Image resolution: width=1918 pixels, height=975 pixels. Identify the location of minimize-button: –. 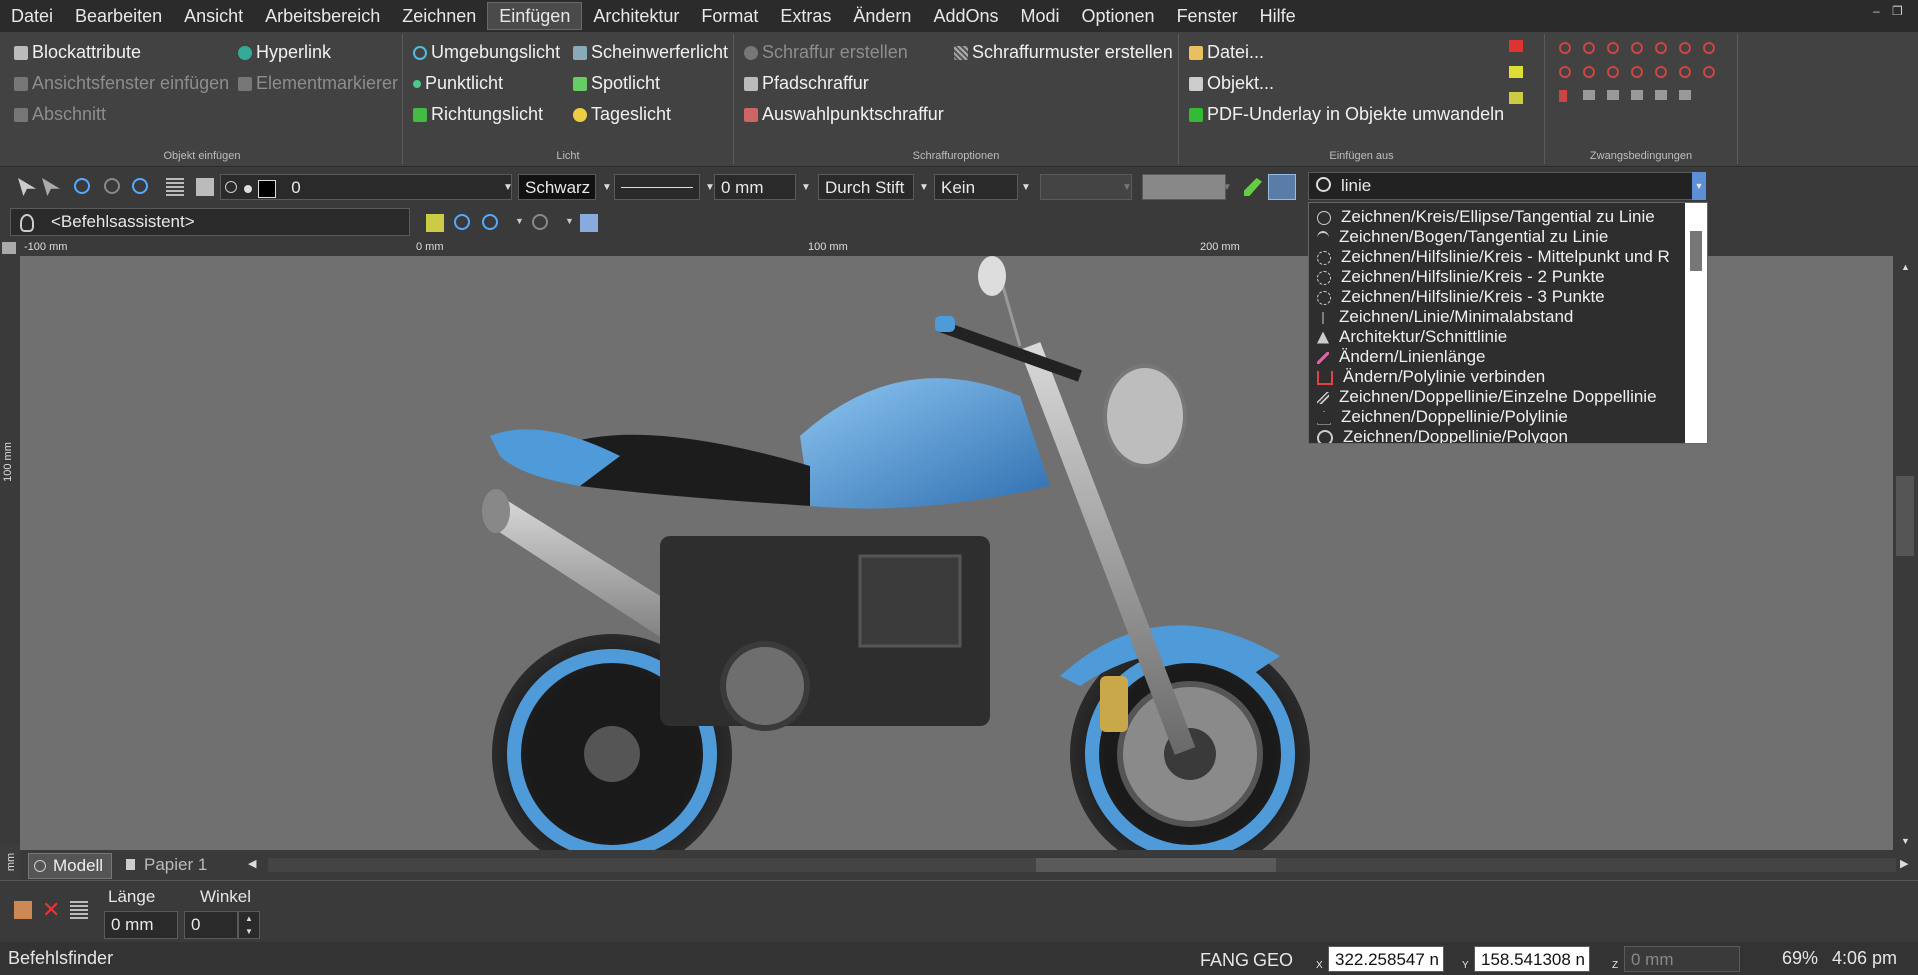
(1876, 11).